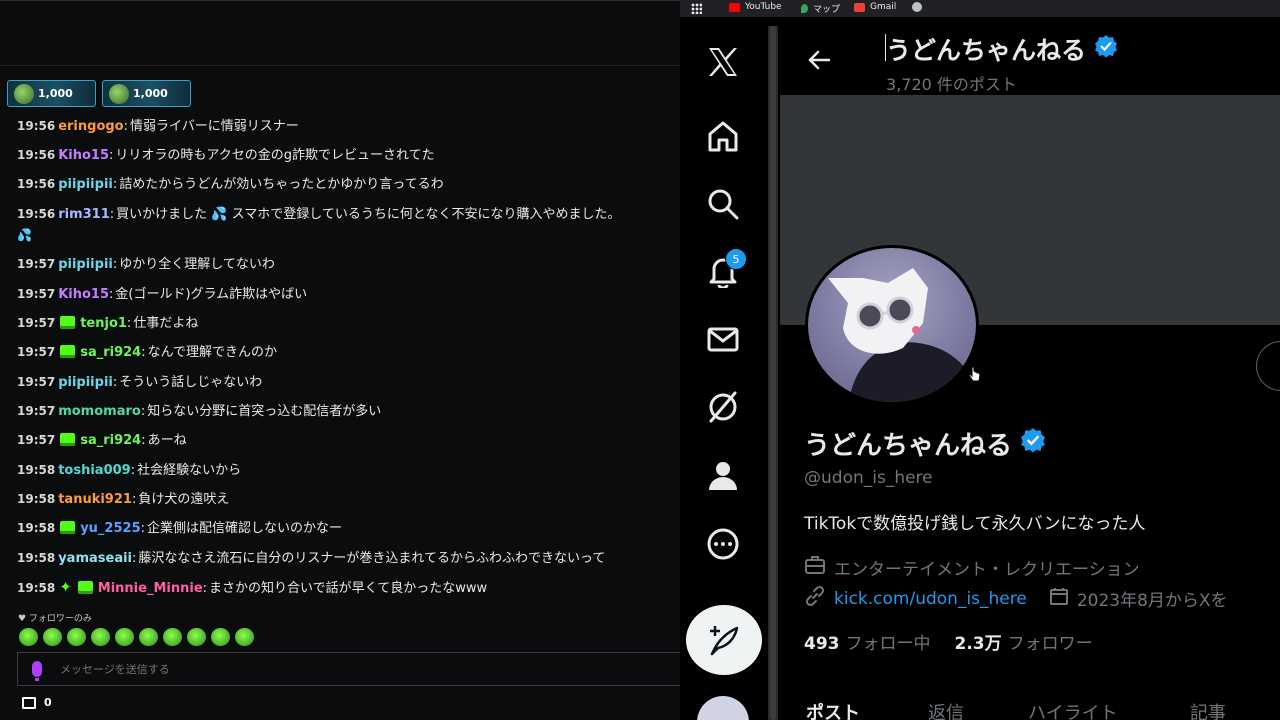 This screenshot has width=1280, height=720. What do you see at coordinates (37, 671) in the screenshot?
I see `microphone-icon` at bounding box center [37, 671].